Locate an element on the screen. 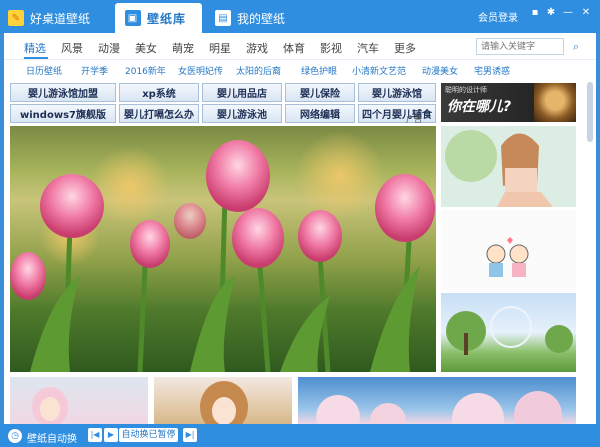 The image size is (600, 447). tab-home: ✎ 好桌道壁纸 is located at coordinates (57, 18).